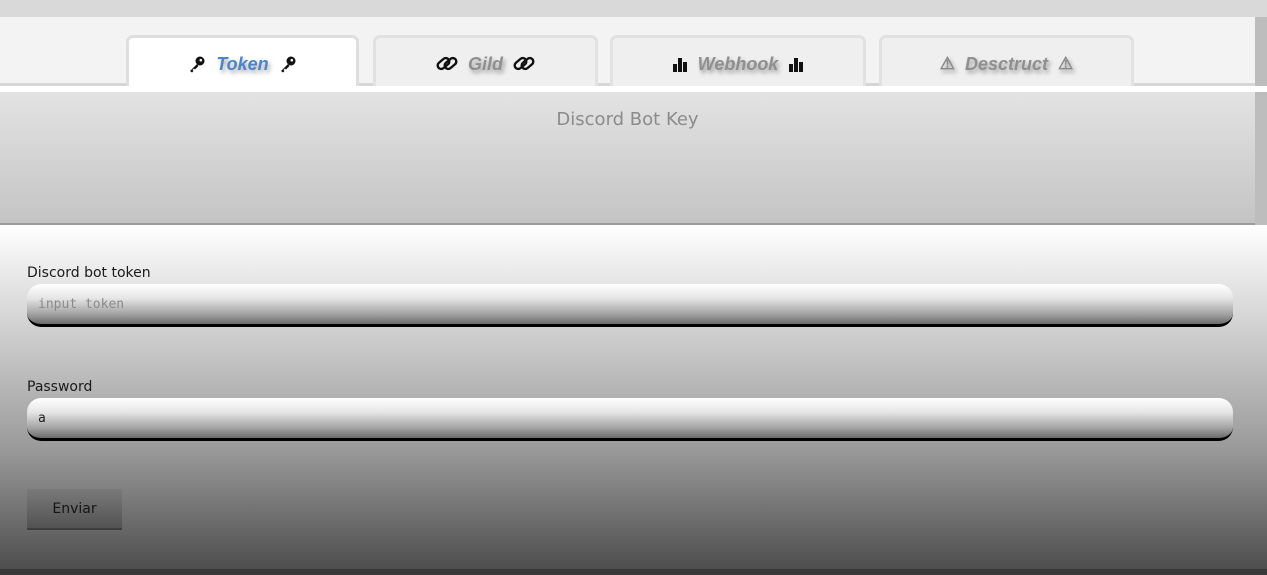 Image resolution: width=1267 pixels, height=575 pixels. What do you see at coordinates (630, 419) in the screenshot?
I see `password-input` at bounding box center [630, 419].